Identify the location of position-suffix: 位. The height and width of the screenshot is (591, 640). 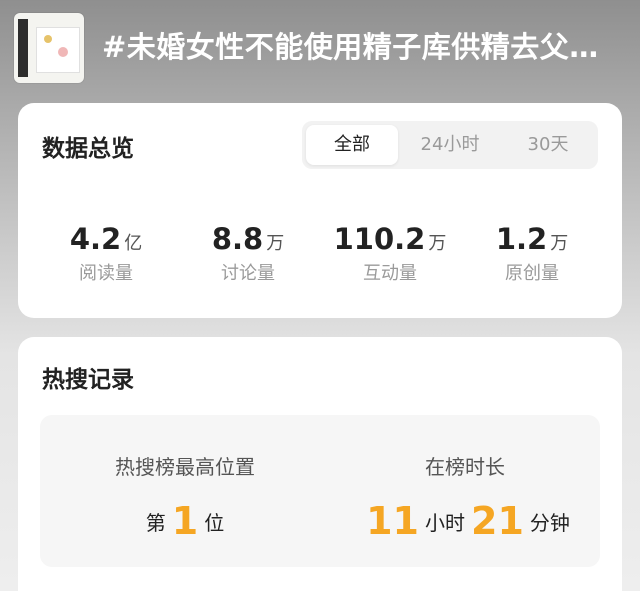
(214, 523).